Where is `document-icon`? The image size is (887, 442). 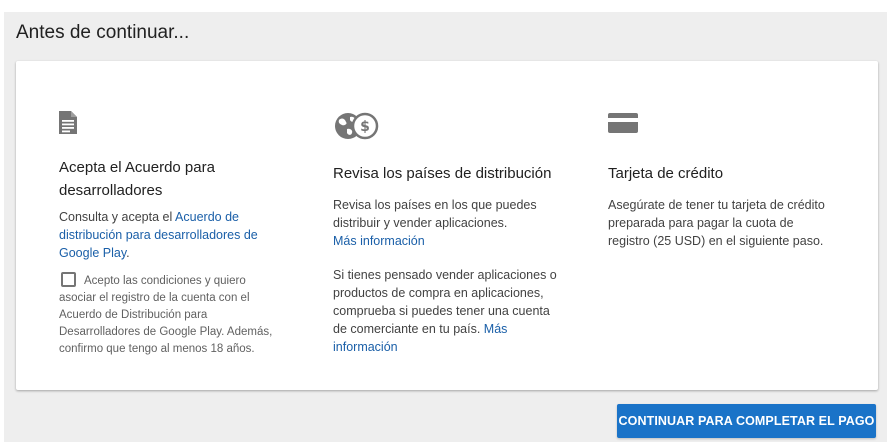 document-icon is located at coordinates (68, 125).